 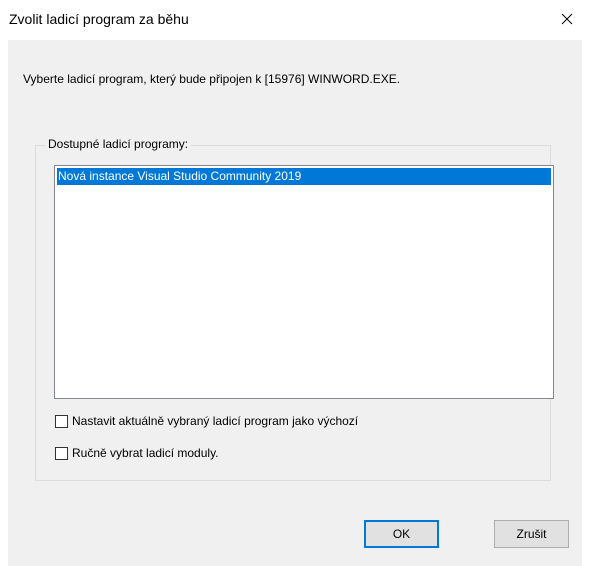 I want to click on set-default-checkbox, so click(x=61, y=421).